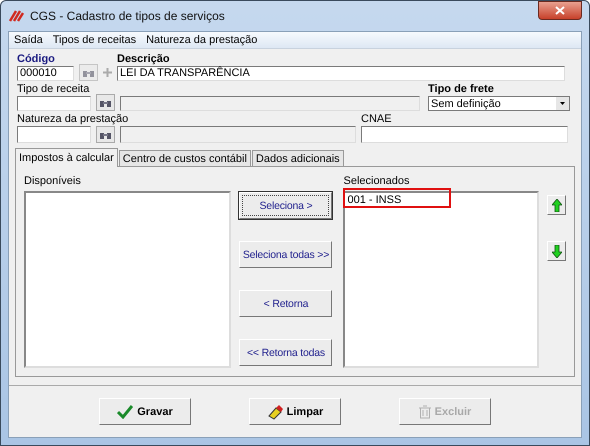 Image resolution: width=590 pixels, height=446 pixels. What do you see at coordinates (54, 134) in the screenshot?
I see `nature-field` at bounding box center [54, 134].